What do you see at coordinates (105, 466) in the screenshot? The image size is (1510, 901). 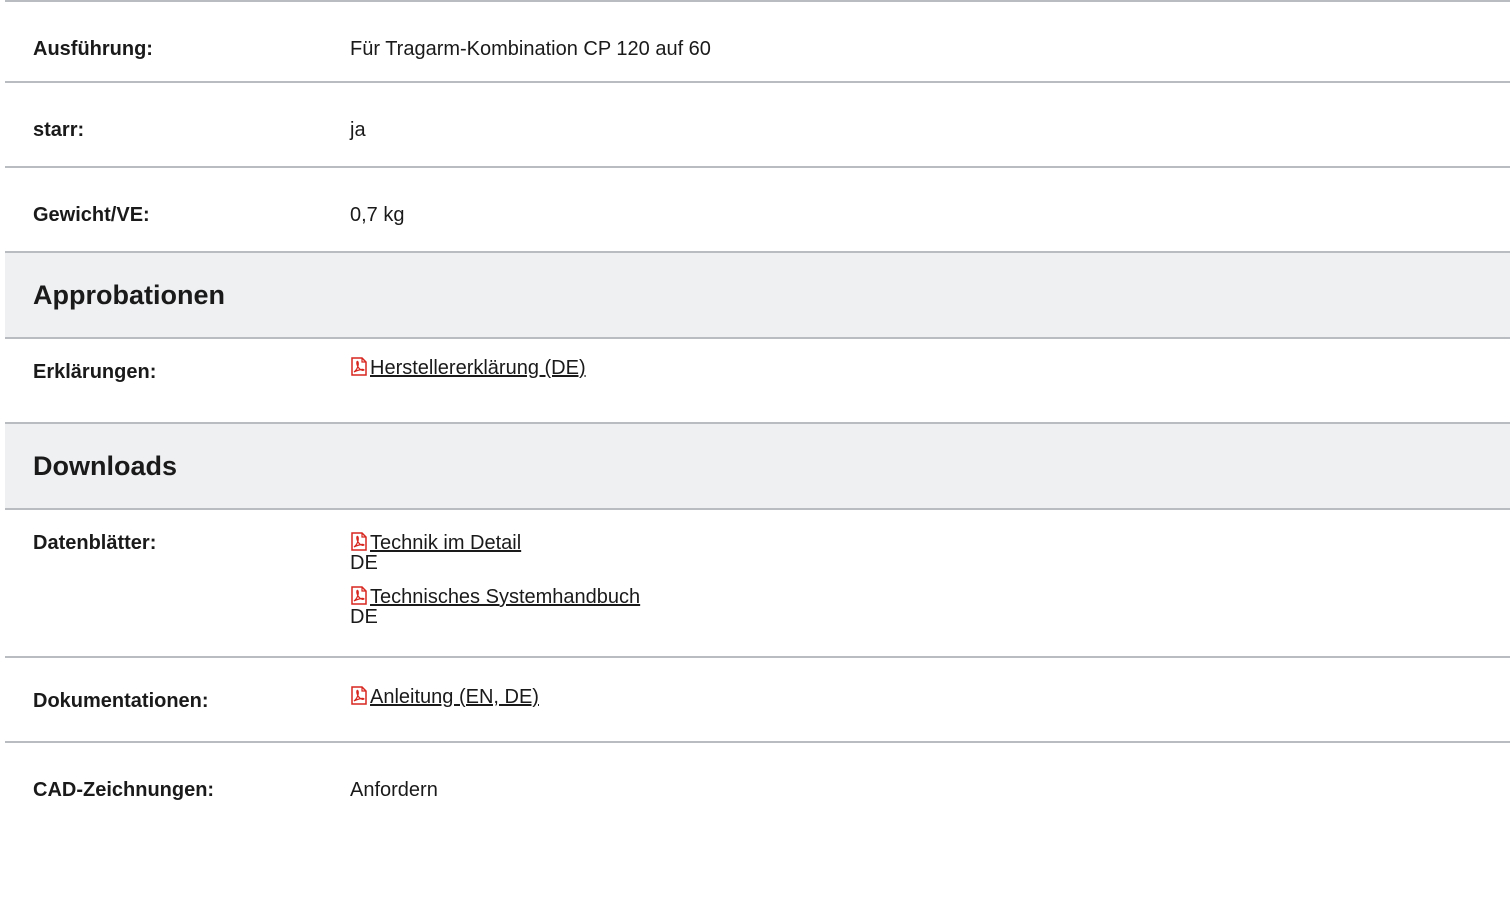 I see `section-title: Downloads` at bounding box center [105, 466].